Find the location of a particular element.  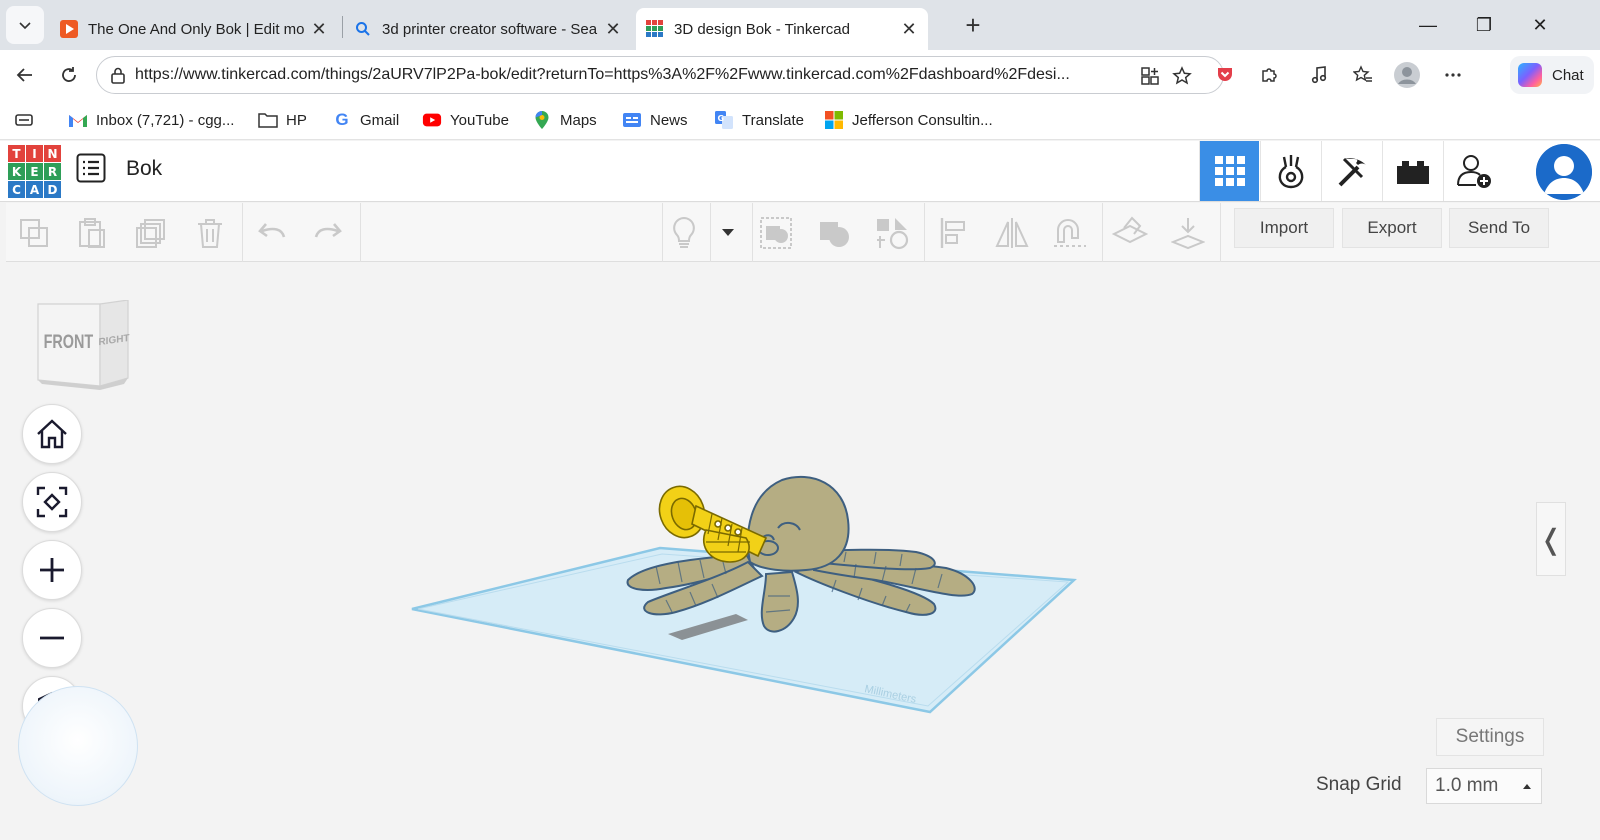

minimize-window-button: — is located at coordinates (1428, 25).